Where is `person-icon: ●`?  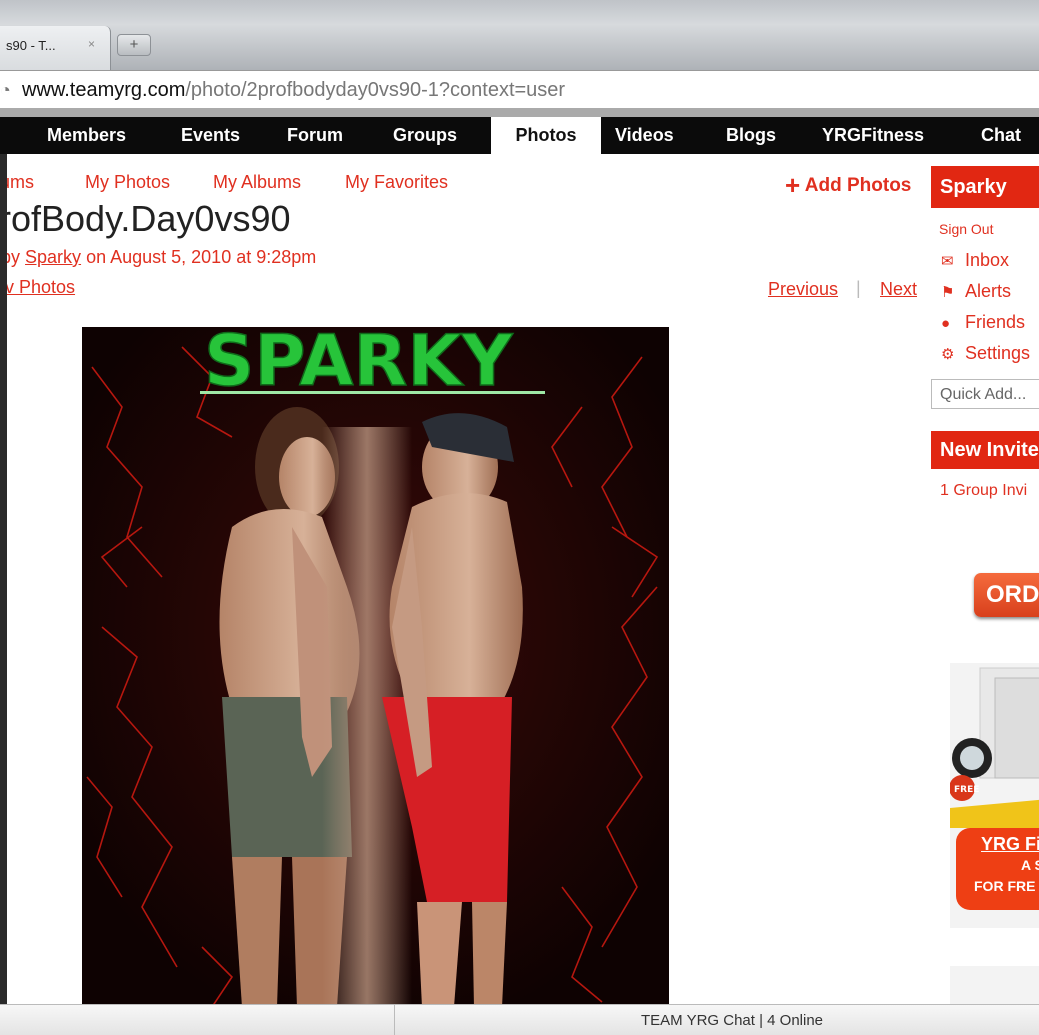
person-icon: ● is located at coordinates (946, 323).